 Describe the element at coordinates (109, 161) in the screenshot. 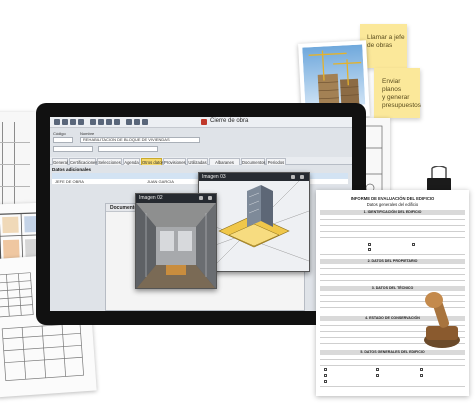

I see `tab-selecciones: Selecciones` at that location.